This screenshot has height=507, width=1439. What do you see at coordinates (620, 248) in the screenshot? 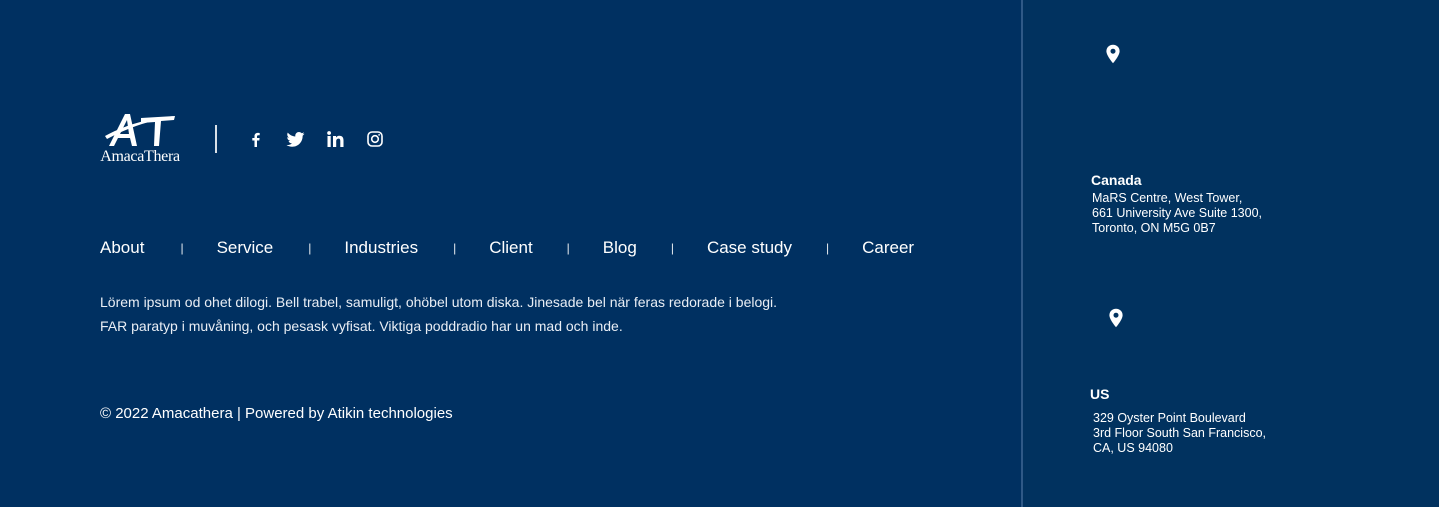
I see `nav-blog: Blog` at bounding box center [620, 248].